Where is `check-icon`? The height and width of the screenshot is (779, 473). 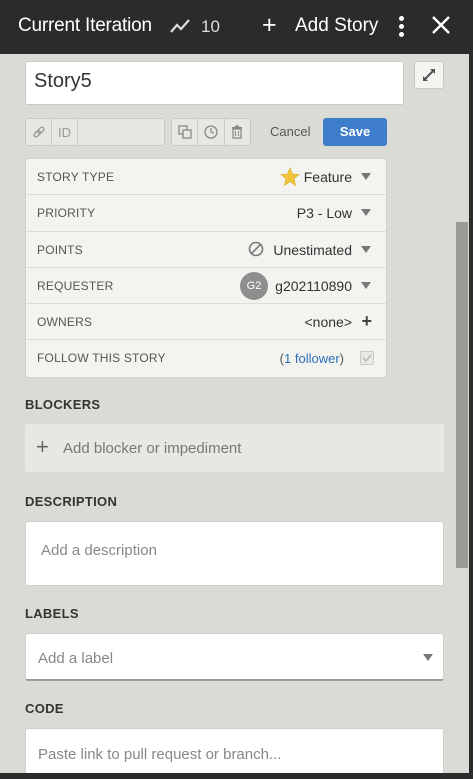 check-icon is located at coordinates (367, 358).